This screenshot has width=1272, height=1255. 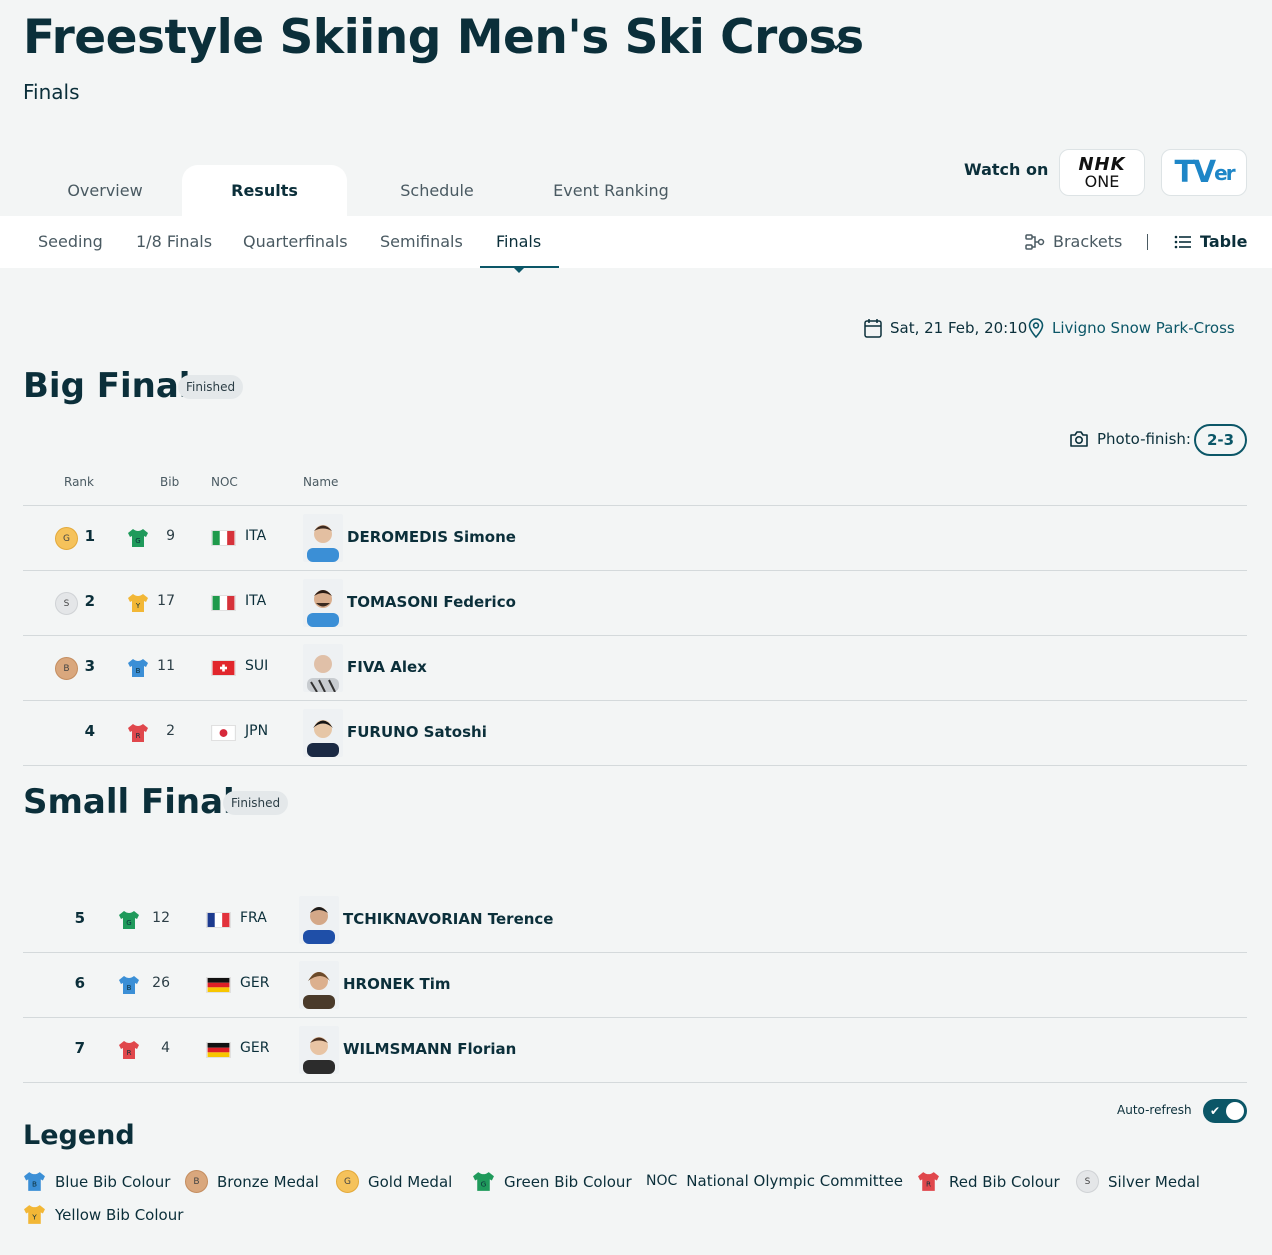 What do you see at coordinates (256, 803) in the screenshot?
I see `small-final-status-badge: Finished` at bounding box center [256, 803].